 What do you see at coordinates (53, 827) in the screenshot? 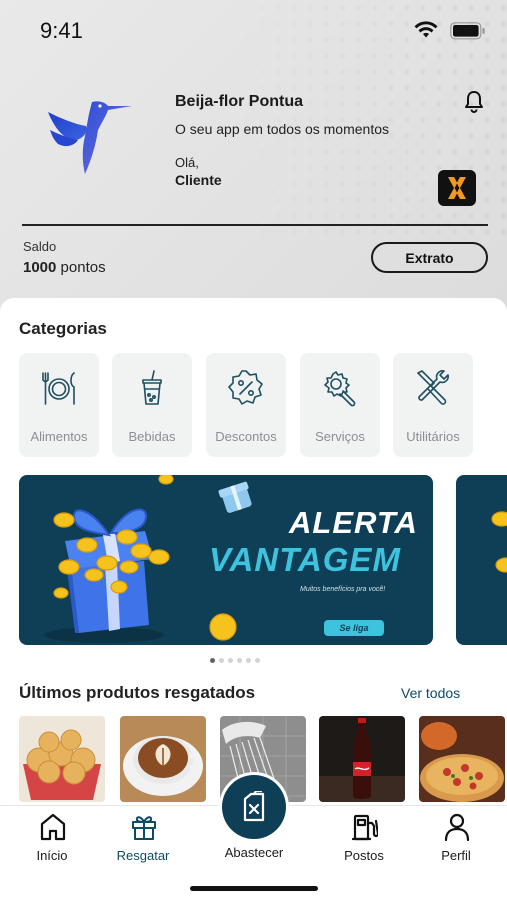
I see `home-icon` at bounding box center [53, 827].